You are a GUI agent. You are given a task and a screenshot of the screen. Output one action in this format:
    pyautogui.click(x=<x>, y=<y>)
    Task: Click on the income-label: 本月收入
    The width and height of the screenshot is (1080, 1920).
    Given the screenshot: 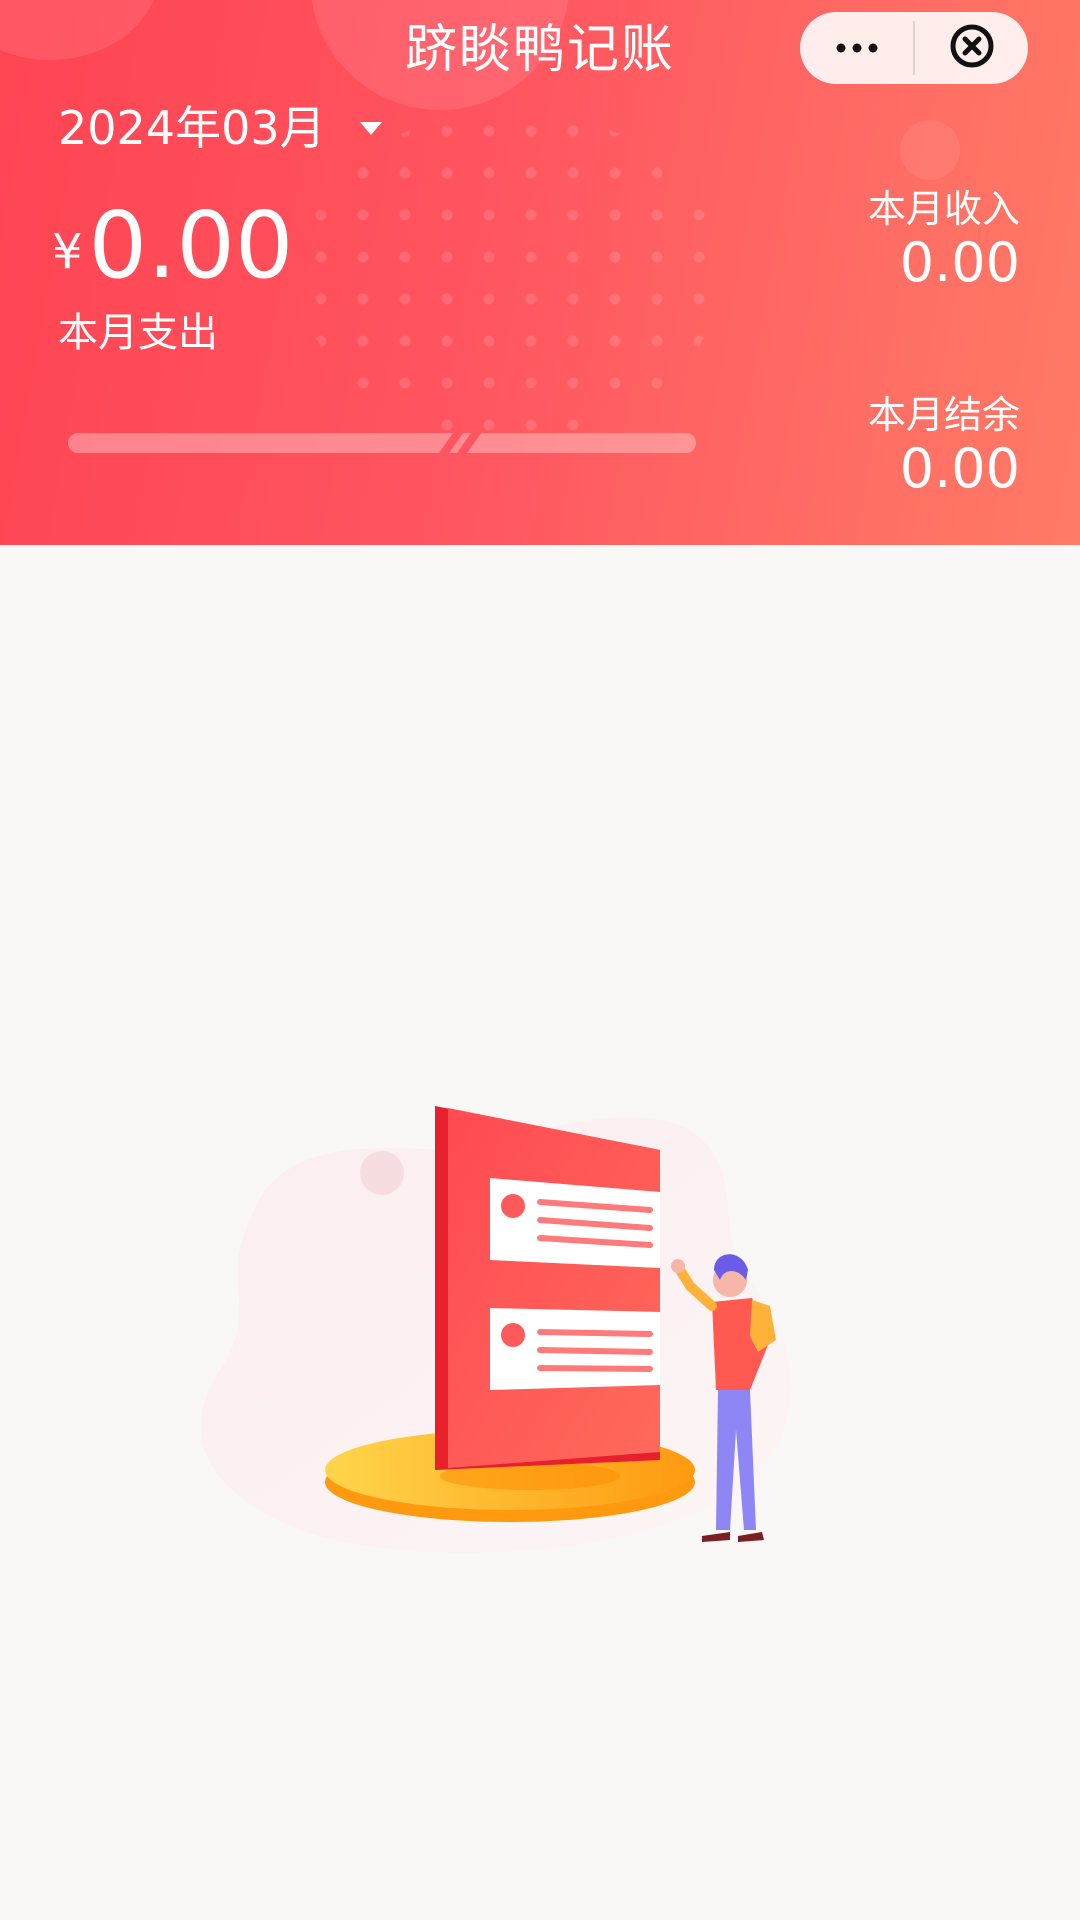 What is the action you would take?
    pyautogui.click(x=943, y=209)
    